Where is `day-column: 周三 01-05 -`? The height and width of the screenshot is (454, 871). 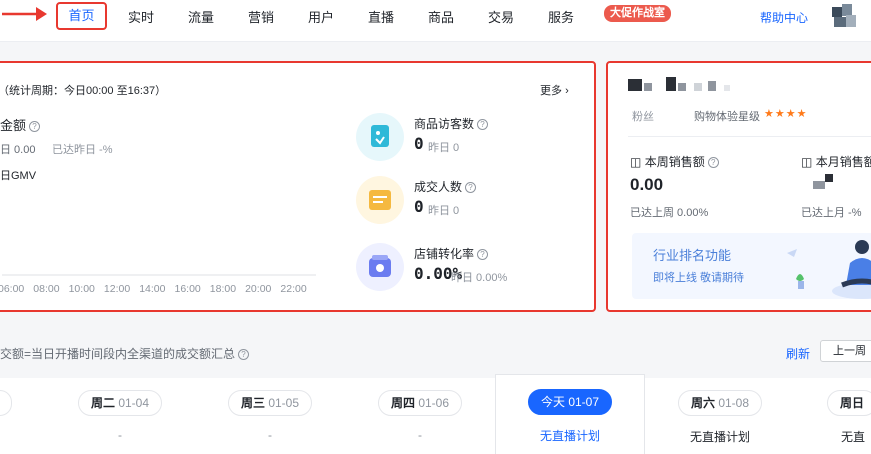
day-column: 周三 01-05 - is located at coordinates (270, 416).